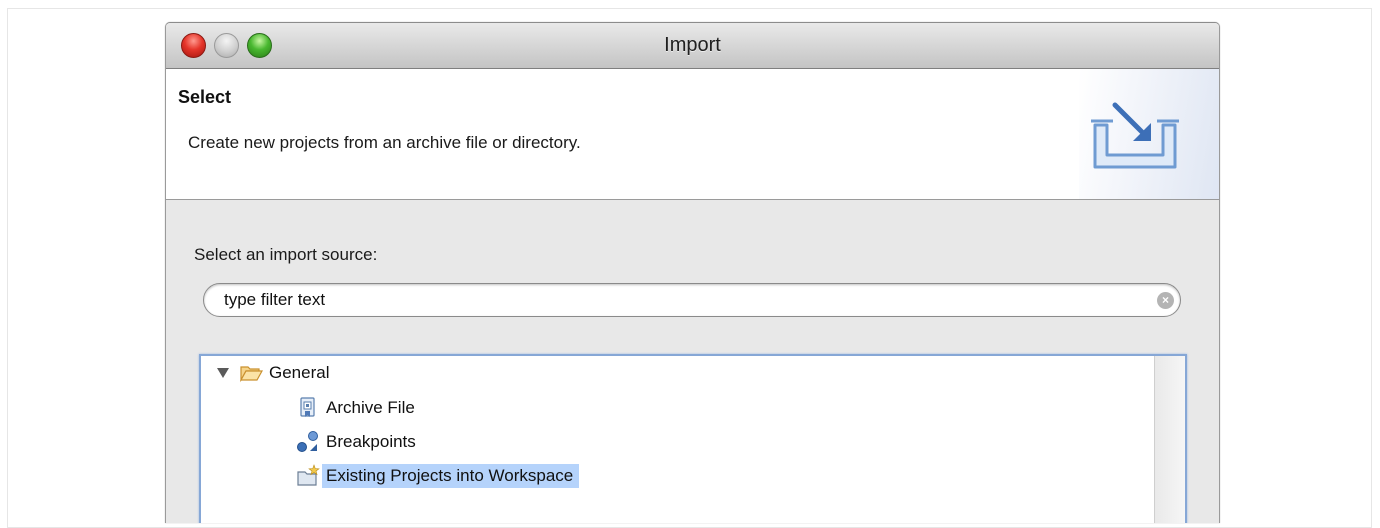 The width and height of the screenshot is (1380, 528). I want to click on clear-filter-icon: ×, so click(1165, 300).